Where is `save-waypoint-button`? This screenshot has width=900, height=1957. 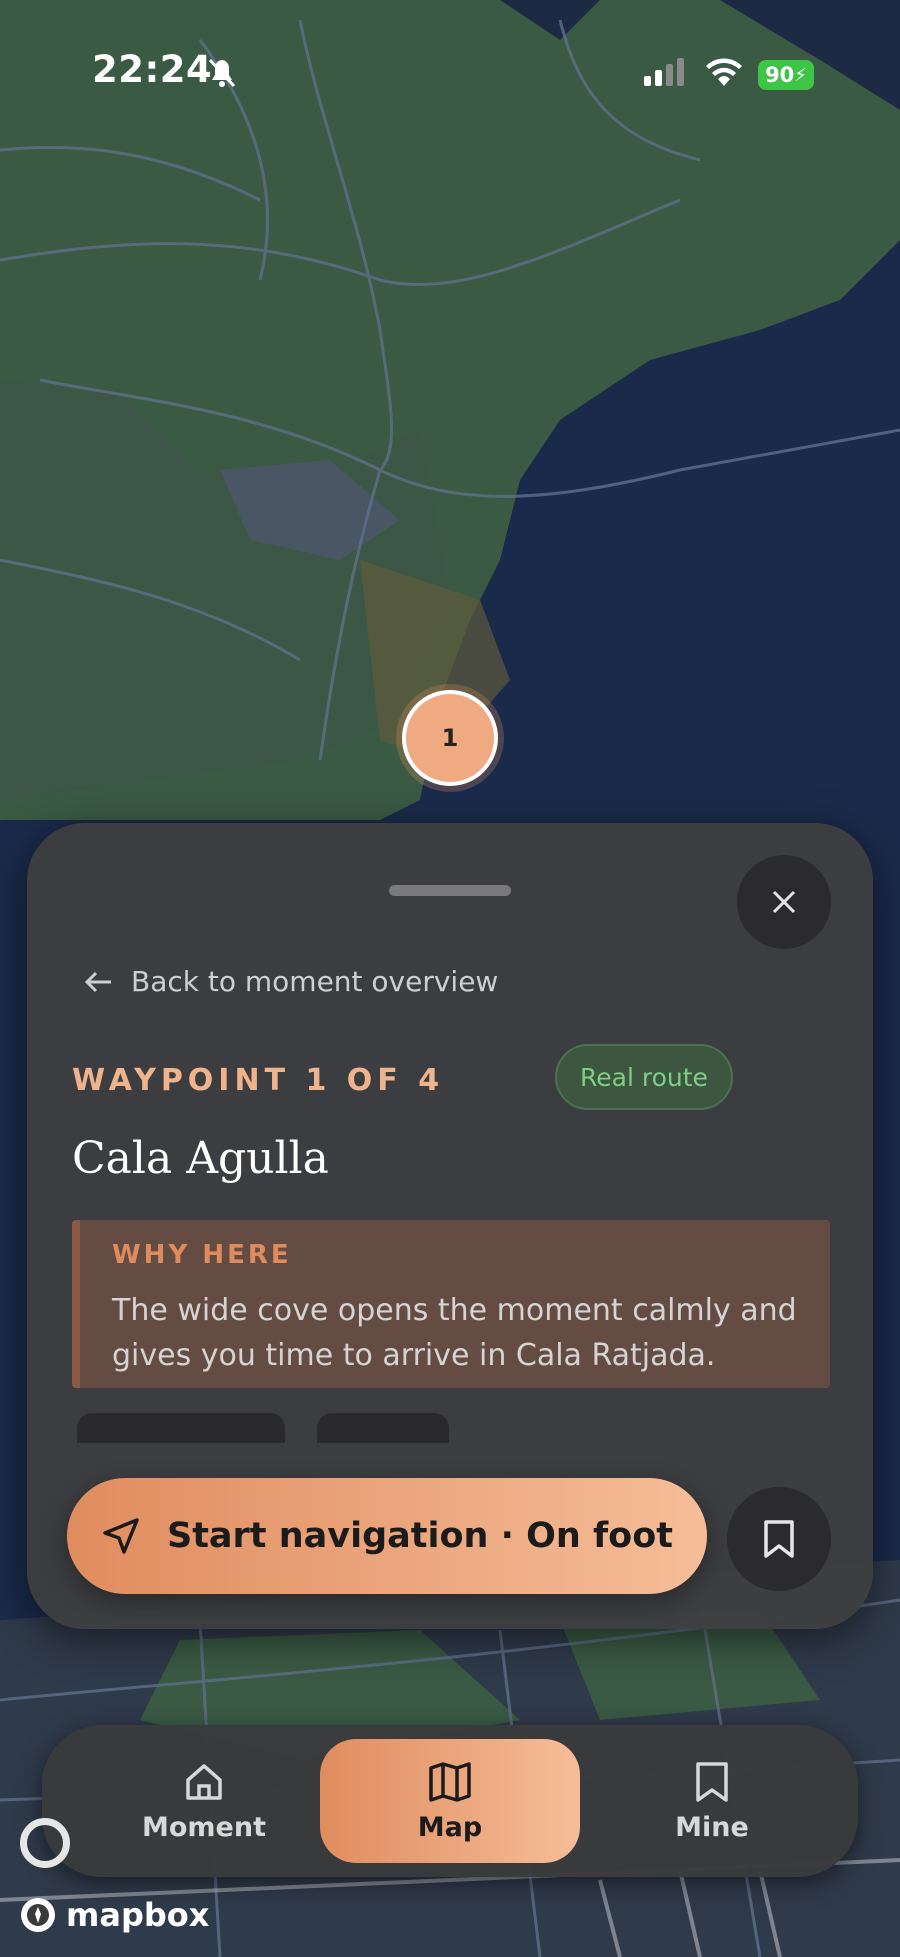 save-waypoint-button is located at coordinates (779, 1539).